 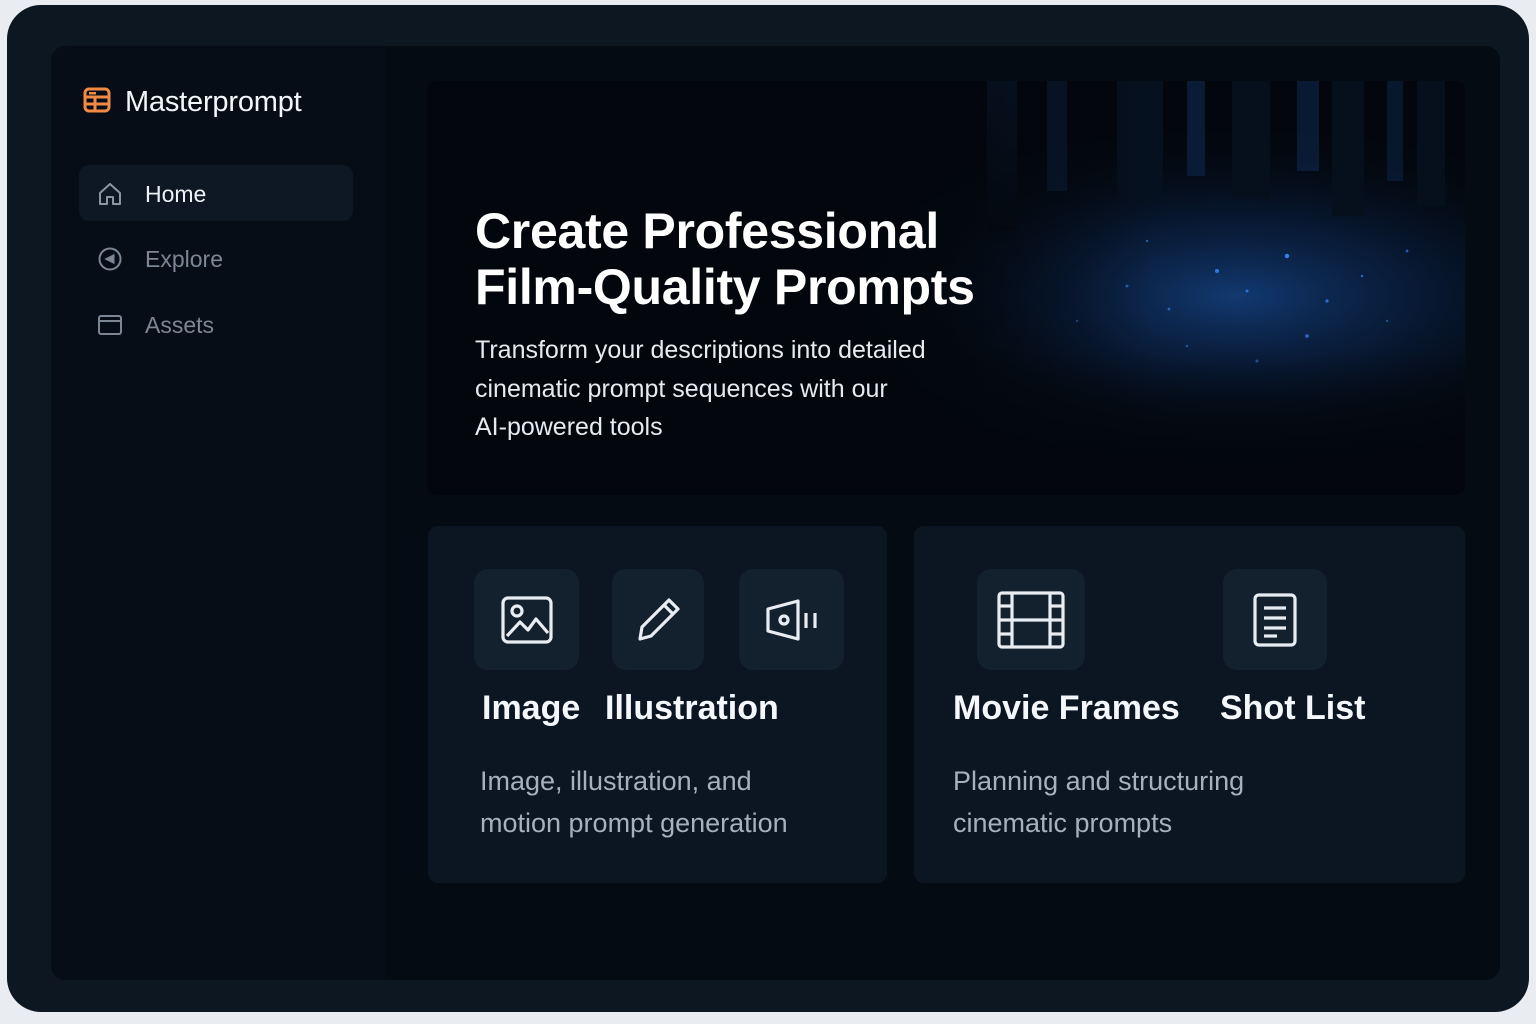 I want to click on image-tile, so click(x=526, y=619).